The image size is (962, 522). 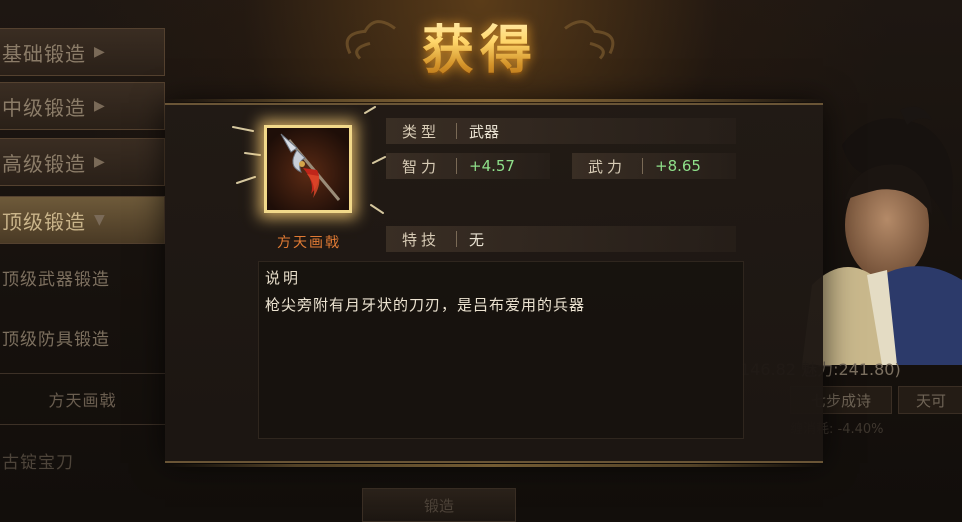 I want to click on description-heading: 说明, so click(x=283, y=278).